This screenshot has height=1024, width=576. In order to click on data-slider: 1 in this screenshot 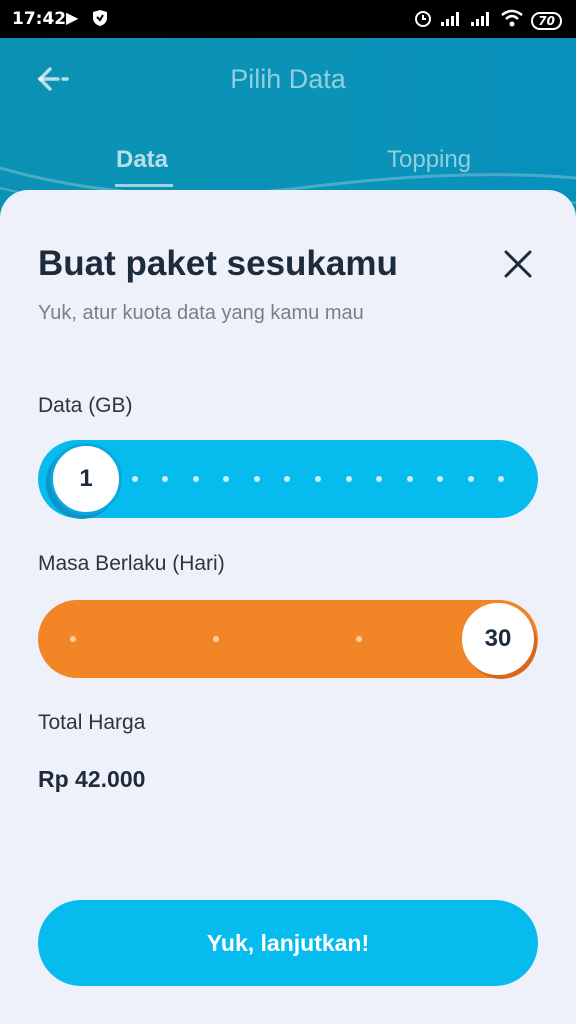, I will do `click(288, 479)`.